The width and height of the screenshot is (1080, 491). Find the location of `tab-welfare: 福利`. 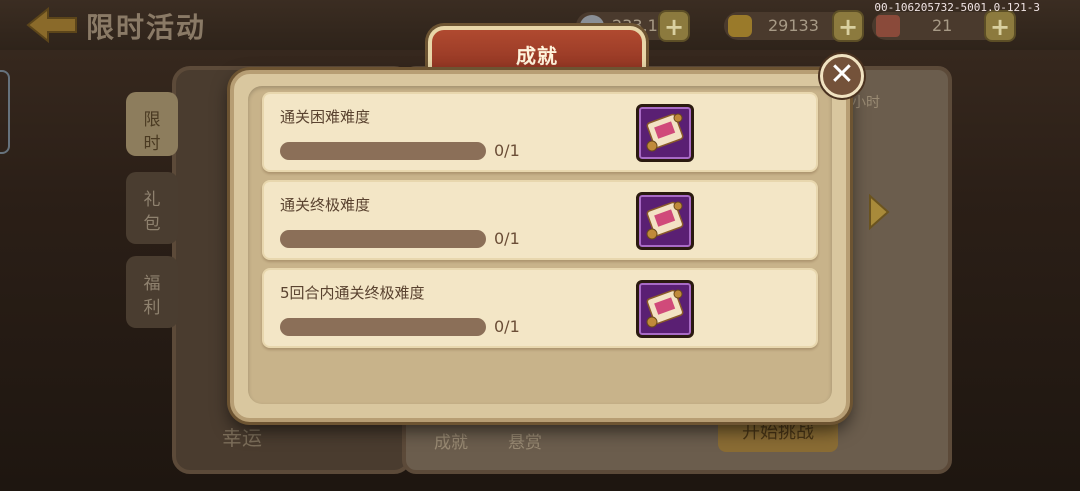

tab-welfare: 福利 is located at coordinates (152, 292).